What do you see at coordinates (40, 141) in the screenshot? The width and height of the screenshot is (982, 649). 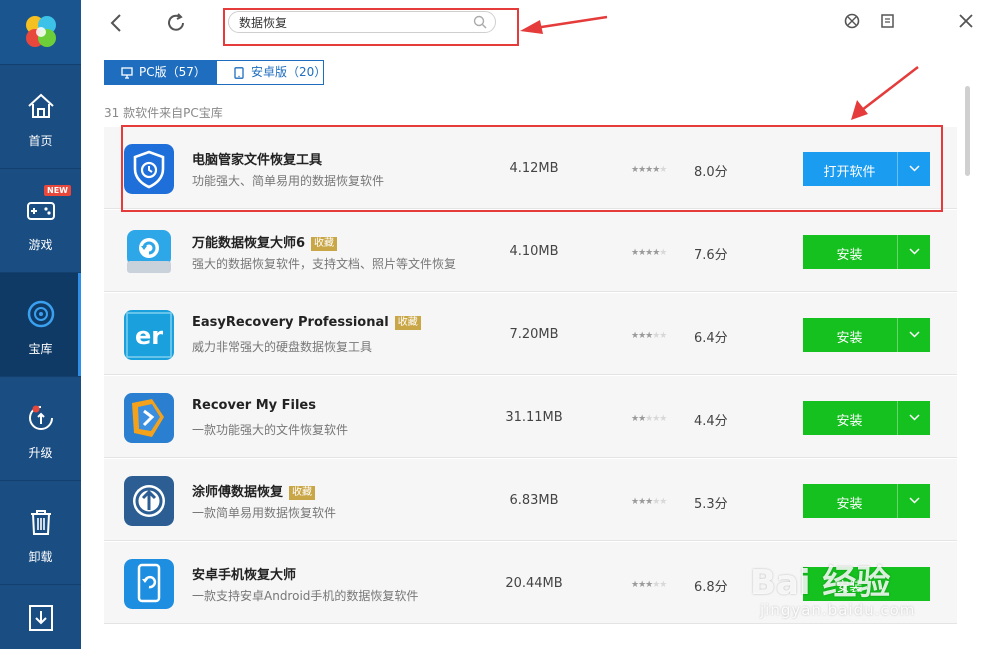 I see `sidebar-item-label: 首页` at bounding box center [40, 141].